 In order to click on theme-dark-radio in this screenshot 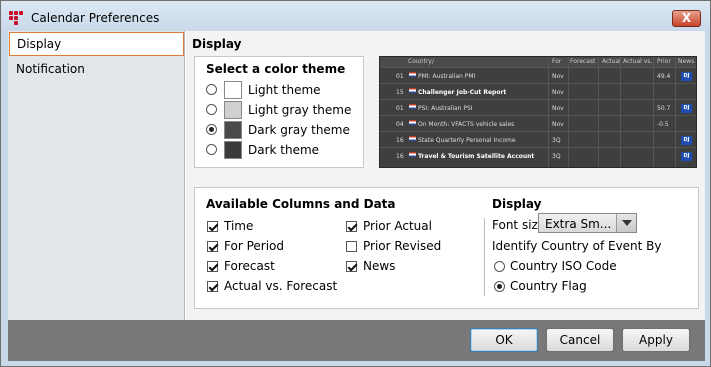, I will do `click(211, 149)`.